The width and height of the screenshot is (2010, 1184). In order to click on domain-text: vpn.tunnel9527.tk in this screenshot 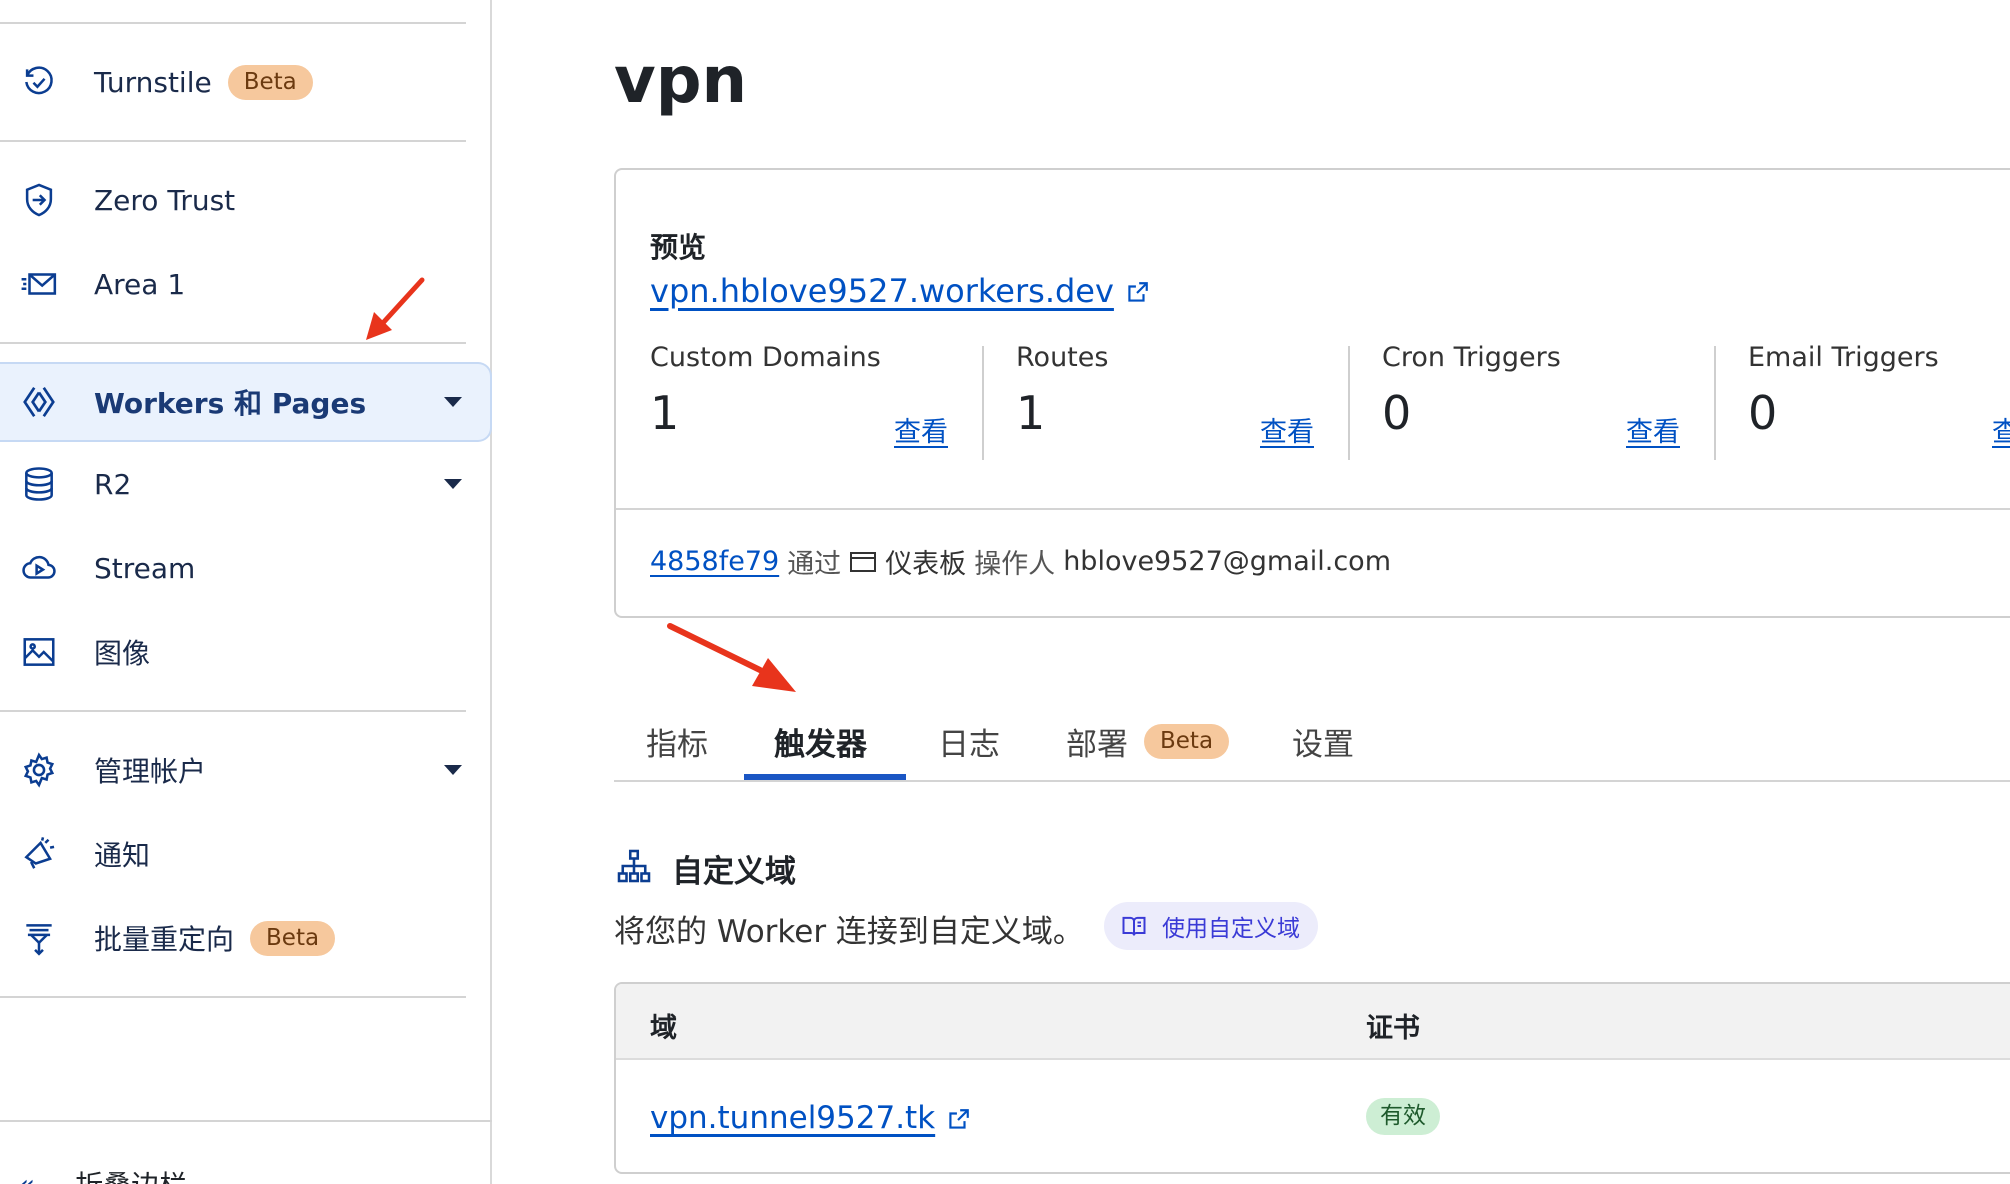, I will do `click(793, 1118)`.